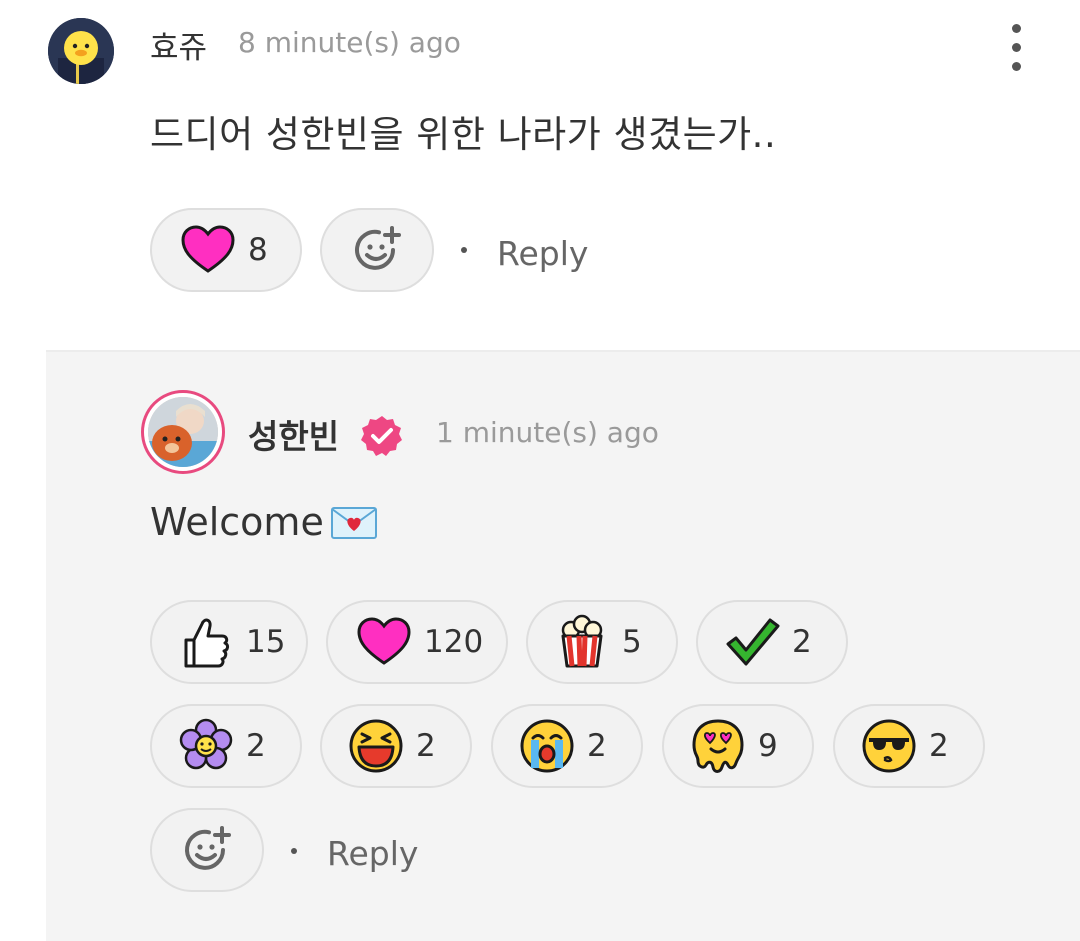 The height and width of the screenshot is (941, 1080). I want to click on reaction-count: 8, so click(258, 250).